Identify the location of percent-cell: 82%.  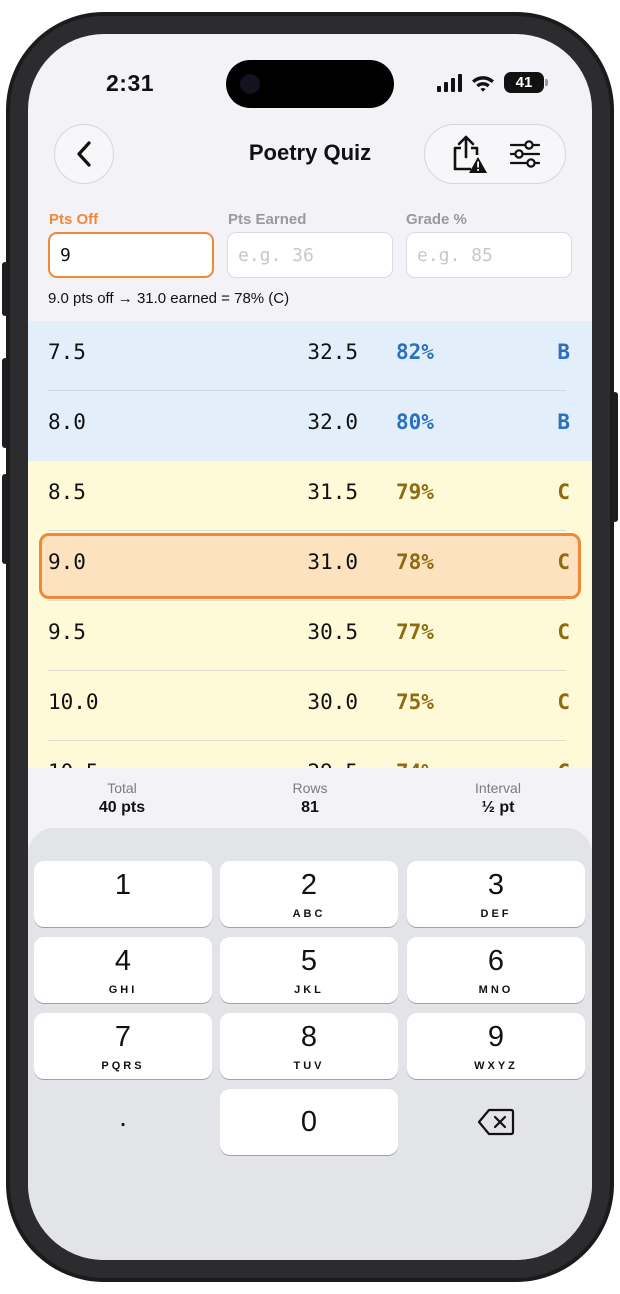
(415, 352).